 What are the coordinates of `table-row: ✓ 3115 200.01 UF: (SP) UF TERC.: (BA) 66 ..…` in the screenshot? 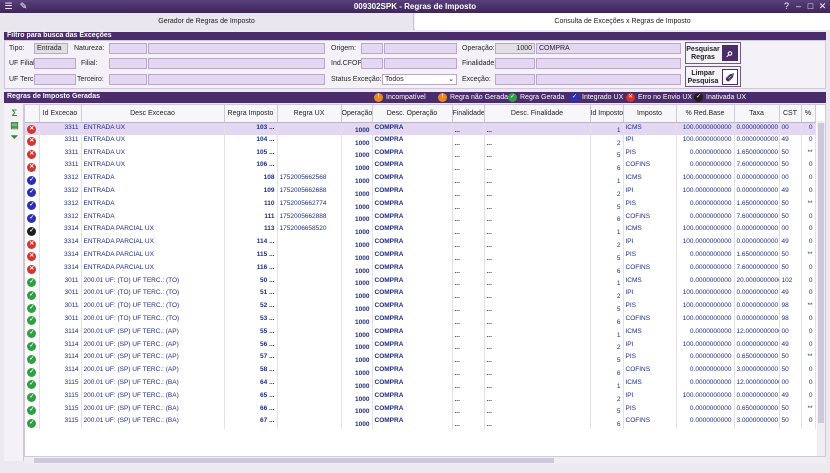 It's located at (420, 410).